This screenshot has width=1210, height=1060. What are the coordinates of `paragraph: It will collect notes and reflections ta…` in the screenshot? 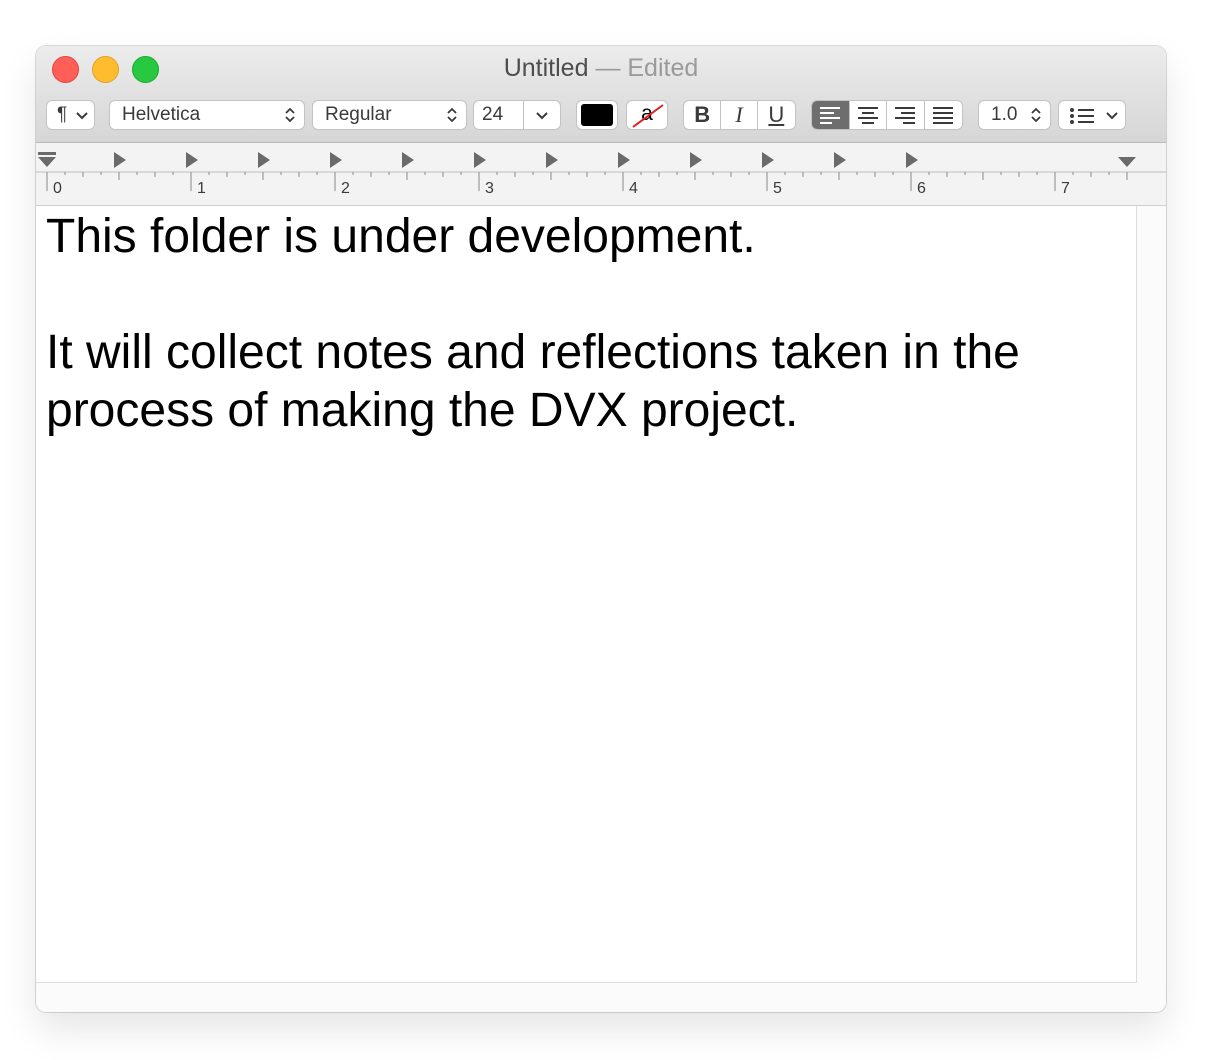 It's located at (533, 381).